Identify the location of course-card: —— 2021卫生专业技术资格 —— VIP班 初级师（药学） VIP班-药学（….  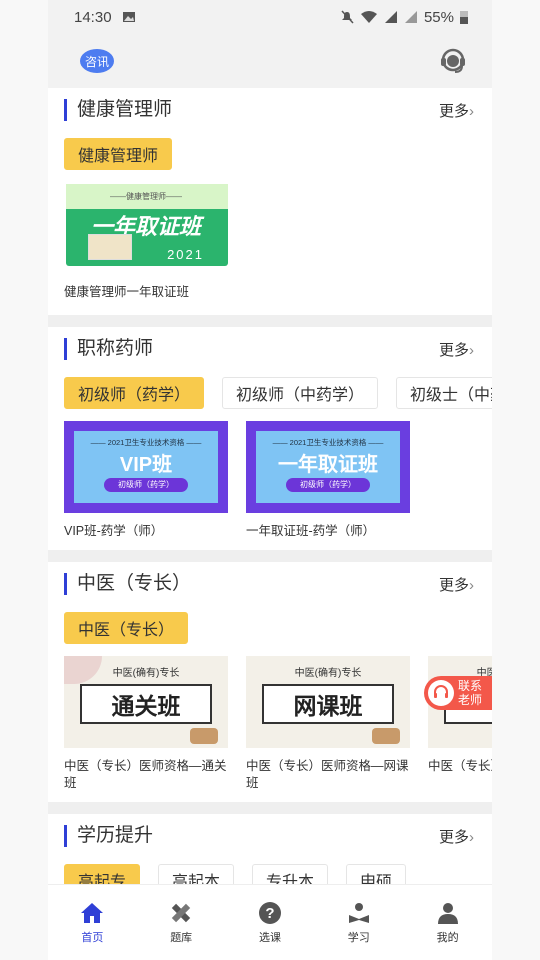
(146, 480).